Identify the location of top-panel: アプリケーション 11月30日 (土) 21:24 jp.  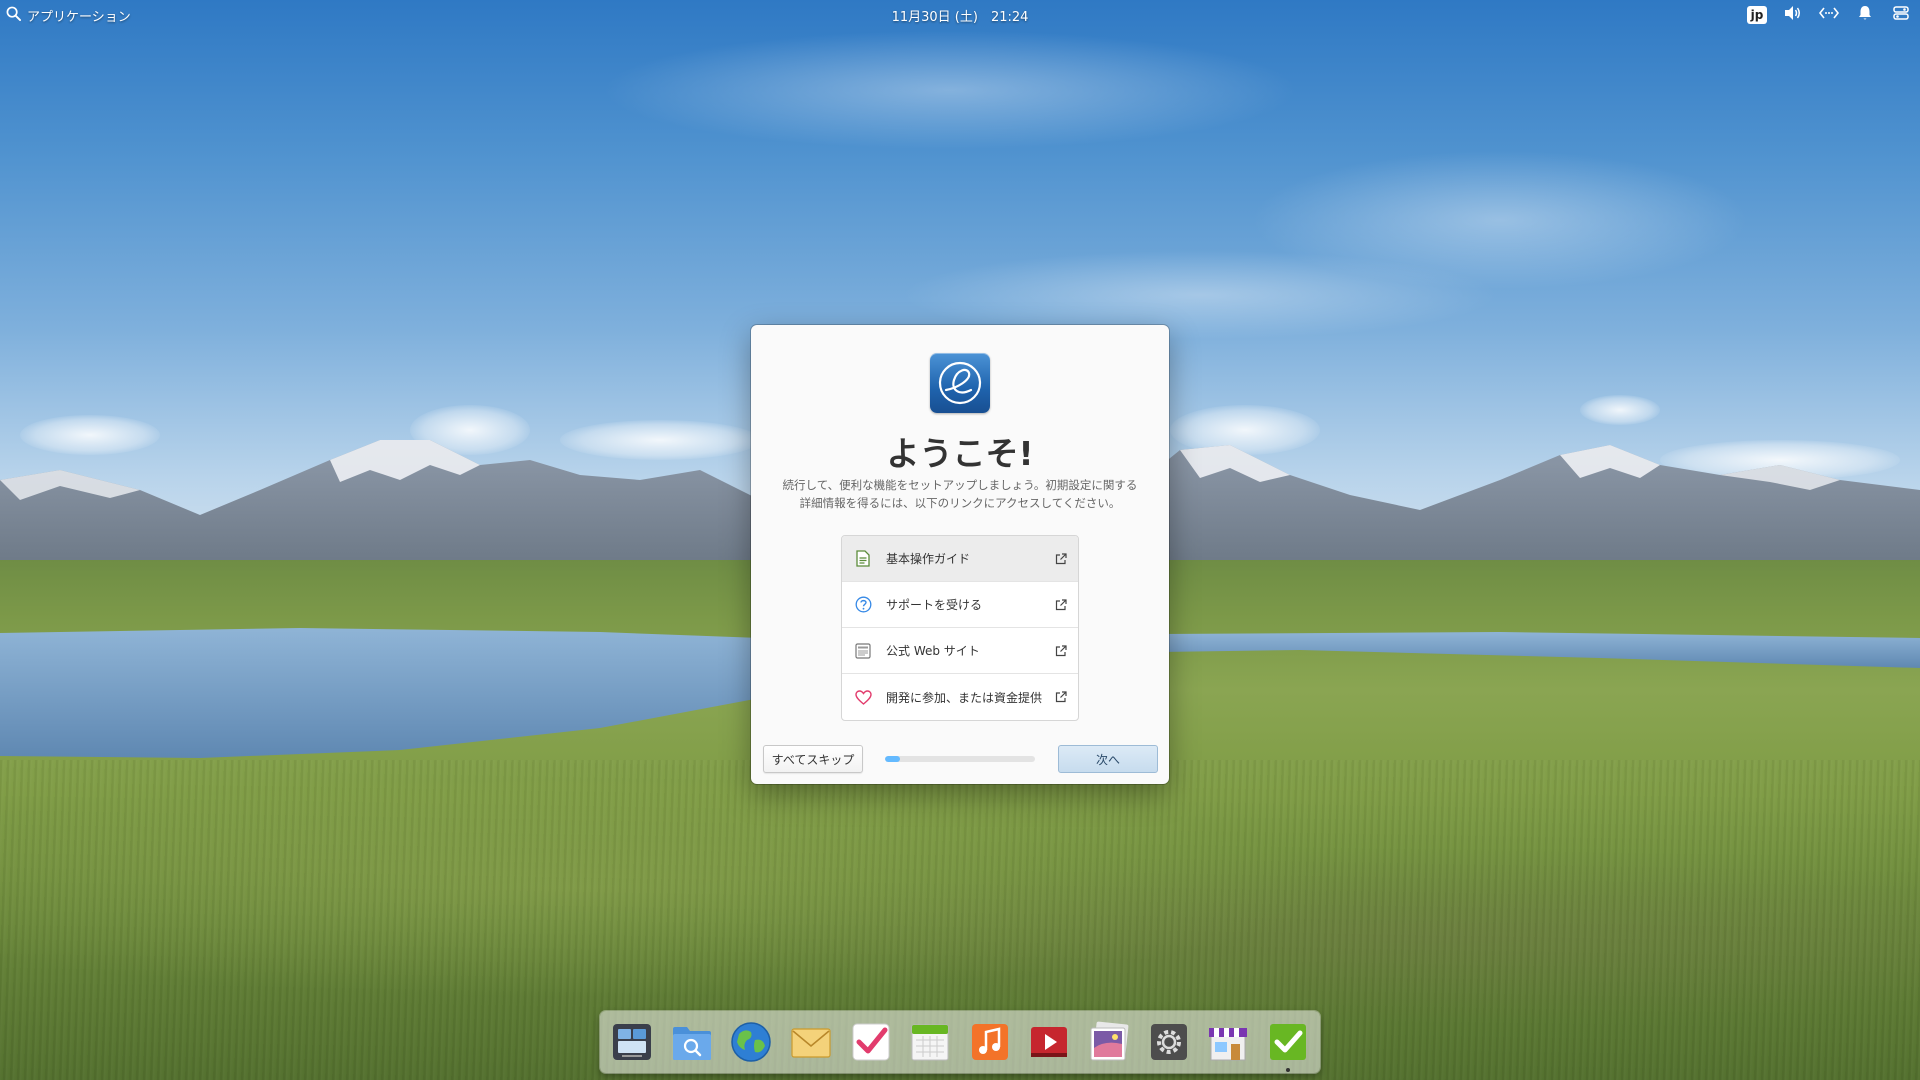
(960, 15).